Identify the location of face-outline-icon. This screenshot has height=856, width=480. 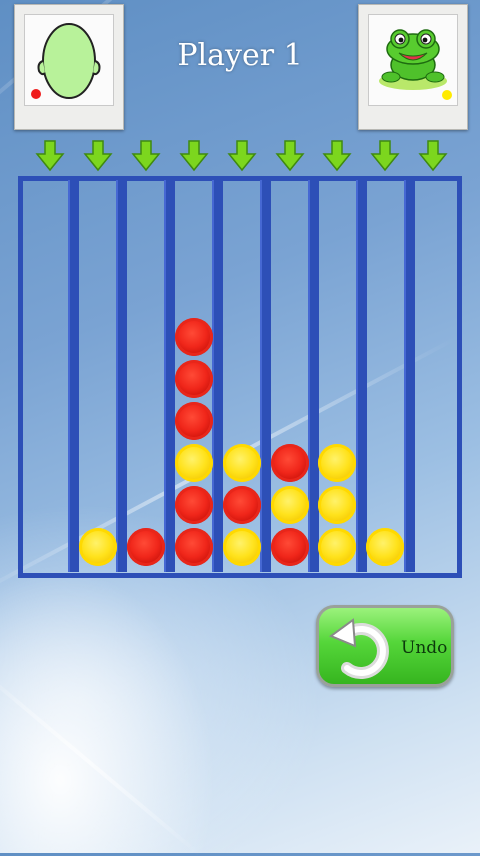
(69, 60).